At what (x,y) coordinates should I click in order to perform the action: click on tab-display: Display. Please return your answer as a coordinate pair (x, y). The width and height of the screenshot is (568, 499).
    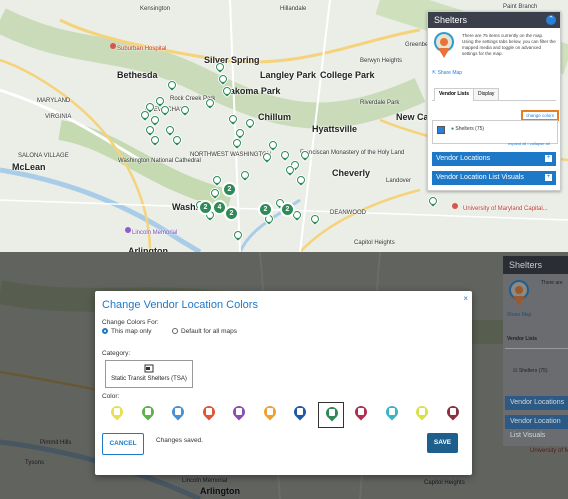
    Looking at the image, I should click on (486, 94).